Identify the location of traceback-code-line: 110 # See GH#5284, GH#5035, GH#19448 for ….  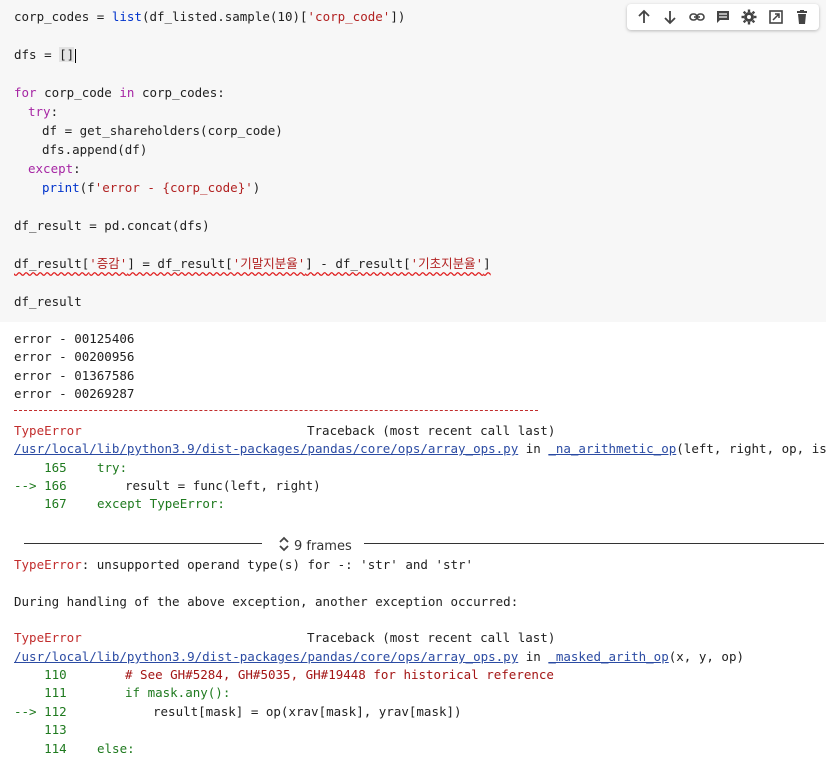
(284, 675).